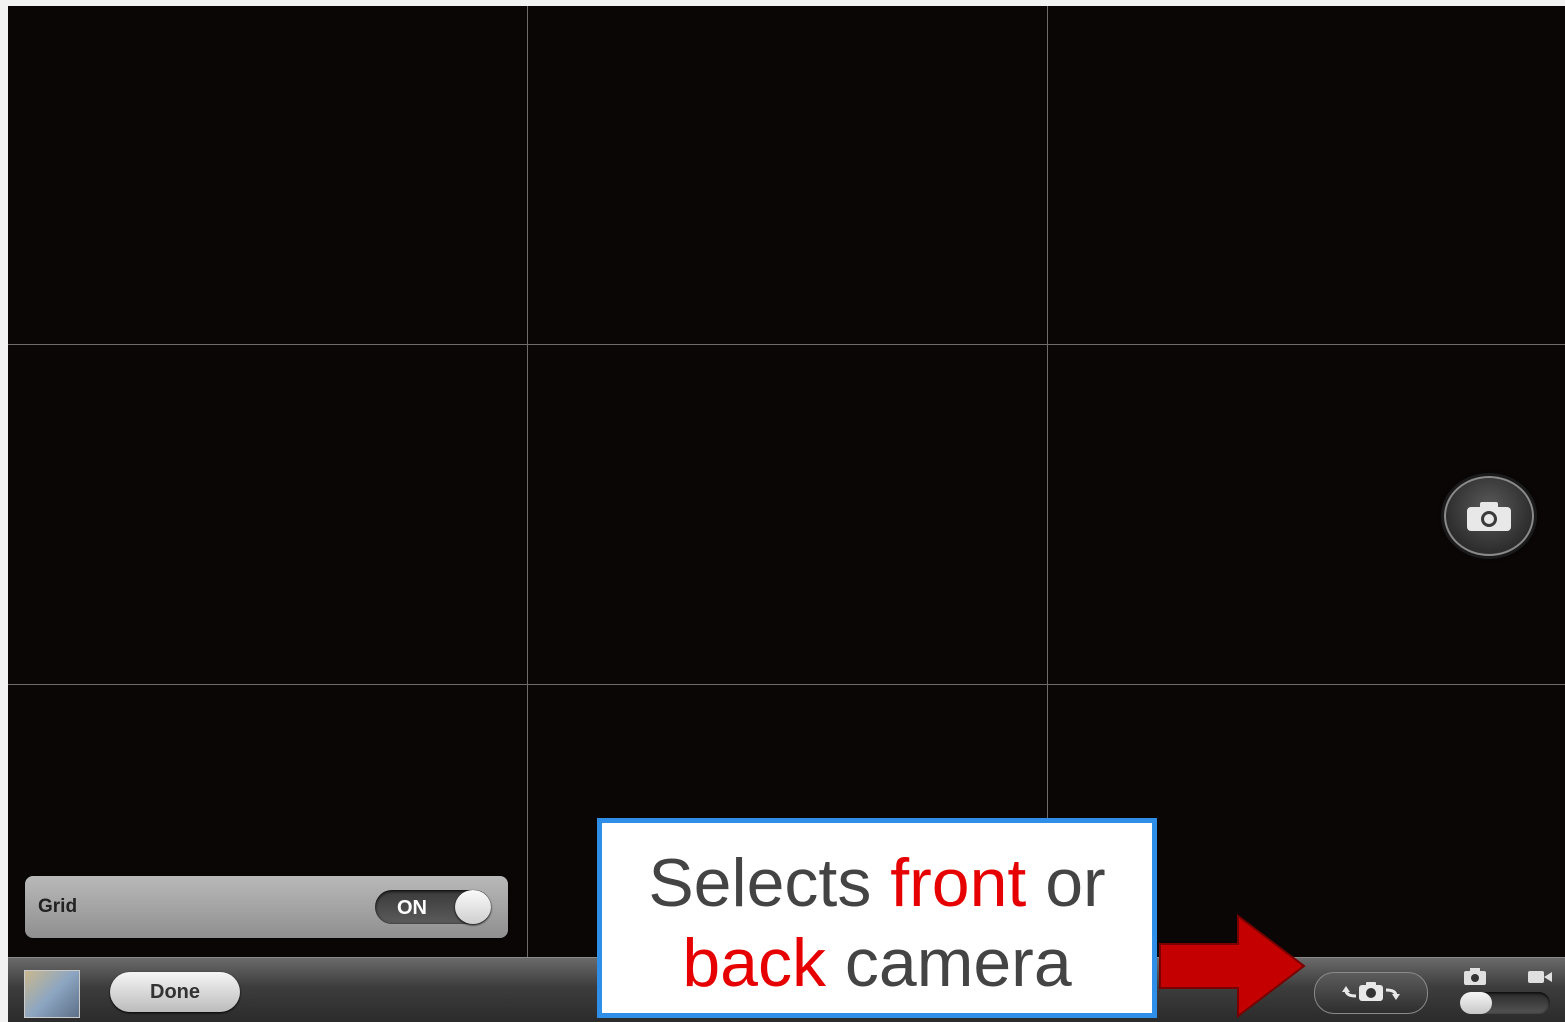 The width and height of the screenshot is (1565, 1022). I want to click on done-button: Done, so click(175, 992).